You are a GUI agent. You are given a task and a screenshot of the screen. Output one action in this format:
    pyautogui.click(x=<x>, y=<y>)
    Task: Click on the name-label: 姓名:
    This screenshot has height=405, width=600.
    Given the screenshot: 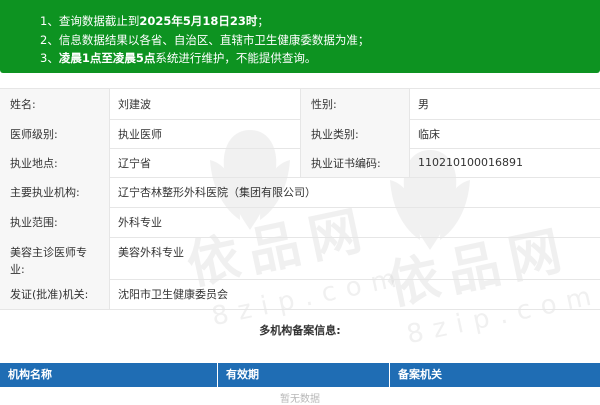 What is the action you would take?
    pyautogui.click(x=55, y=104)
    